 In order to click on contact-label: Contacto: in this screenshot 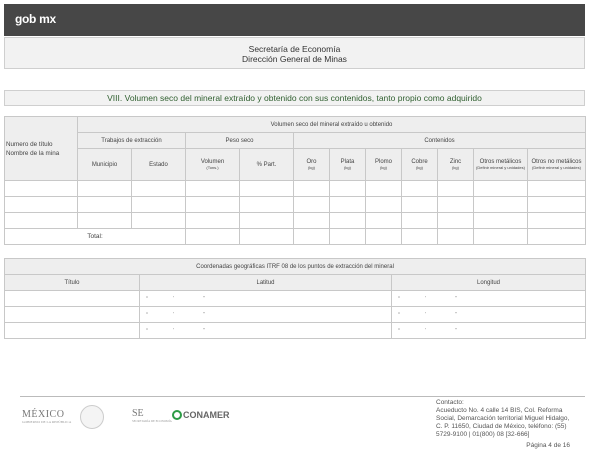, I will do `click(450, 402)`.